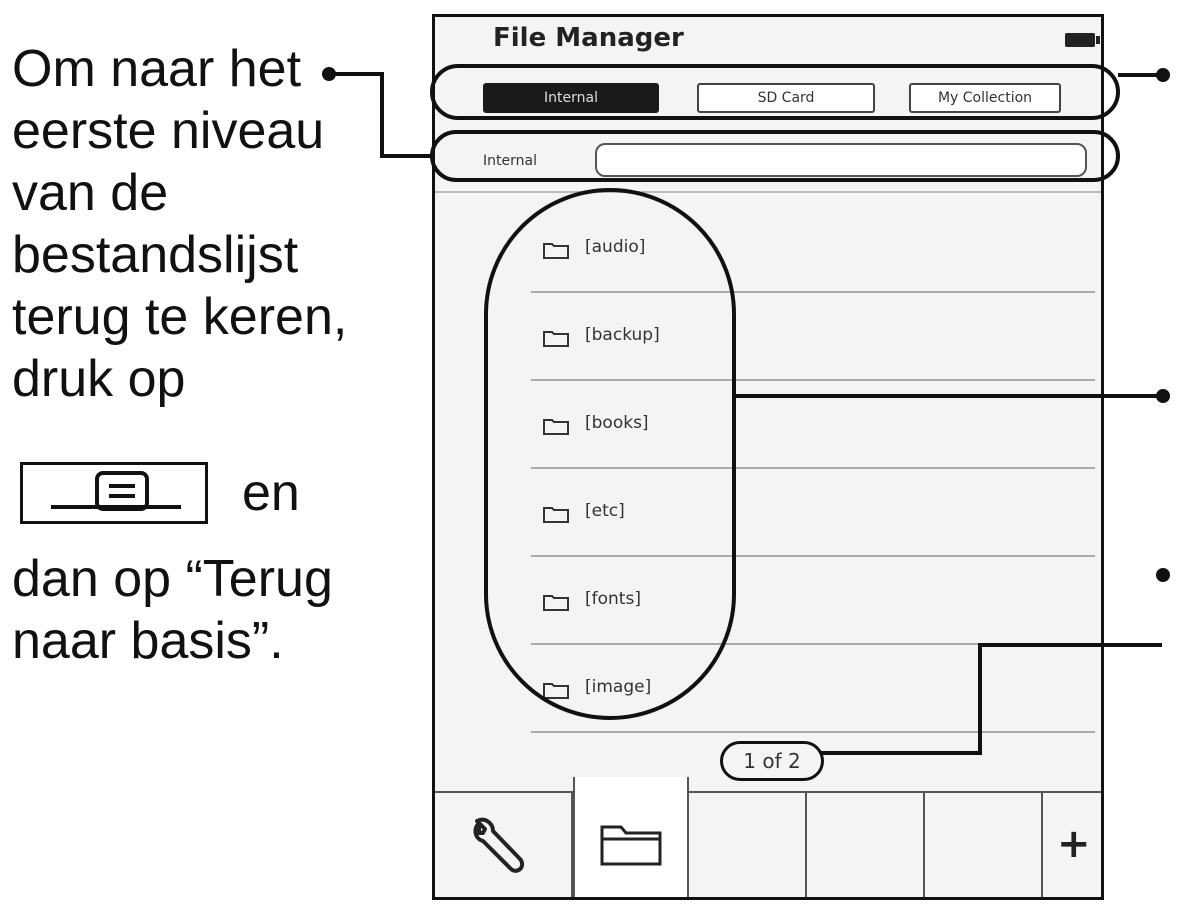 Image resolution: width=1182 pixels, height=909 pixels. Describe the element at coordinates (775, 156) in the screenshot. I see `callout-oval-path` at that location.